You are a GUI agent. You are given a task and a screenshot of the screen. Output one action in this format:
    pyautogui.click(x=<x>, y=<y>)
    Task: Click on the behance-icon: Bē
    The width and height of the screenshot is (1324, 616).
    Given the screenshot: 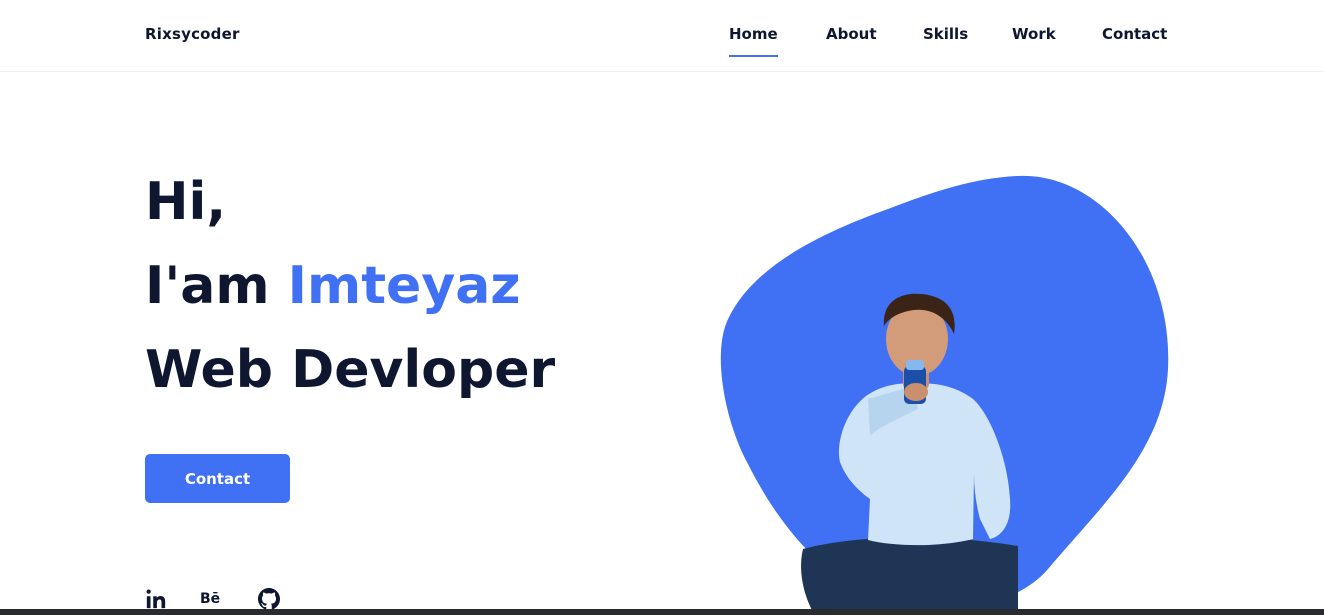 What is the action you would take?
    pyautogui.click(x=212, y=599)
    